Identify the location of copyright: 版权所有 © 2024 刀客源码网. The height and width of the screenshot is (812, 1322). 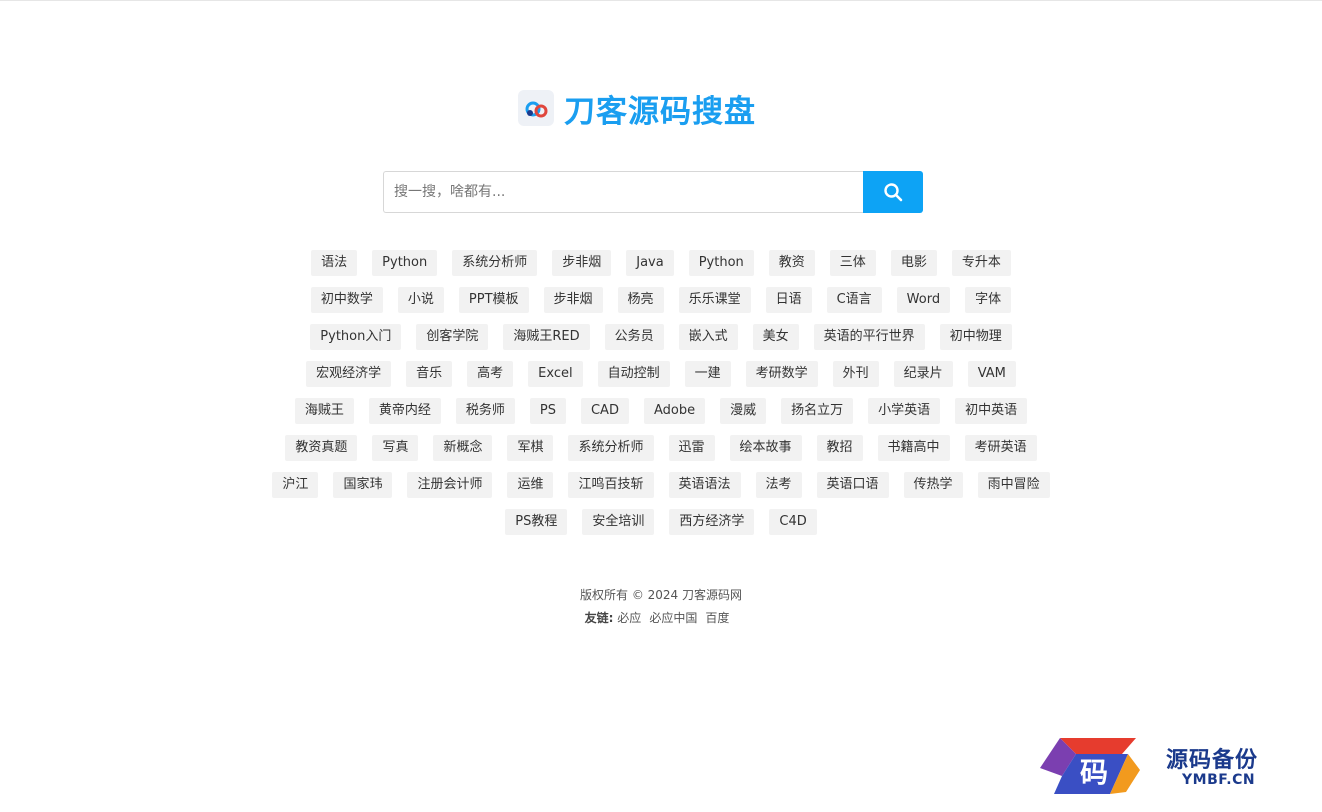
(661, 595).